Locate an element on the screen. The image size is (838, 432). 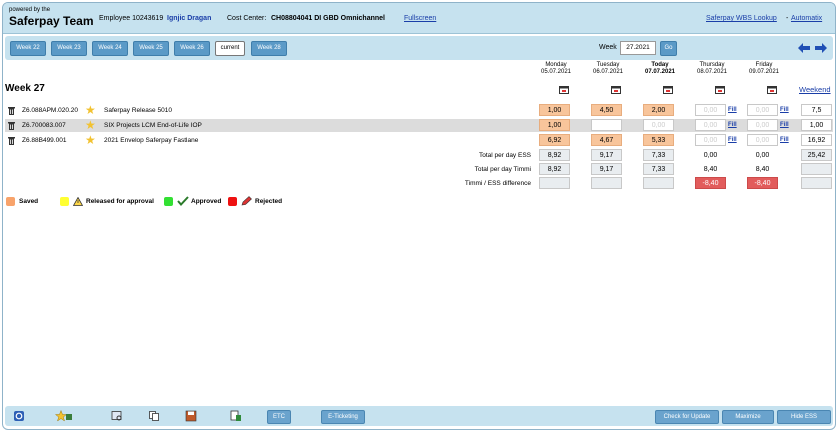
hide-ess-button: Hide ESS is located at coordinates (804, 417).